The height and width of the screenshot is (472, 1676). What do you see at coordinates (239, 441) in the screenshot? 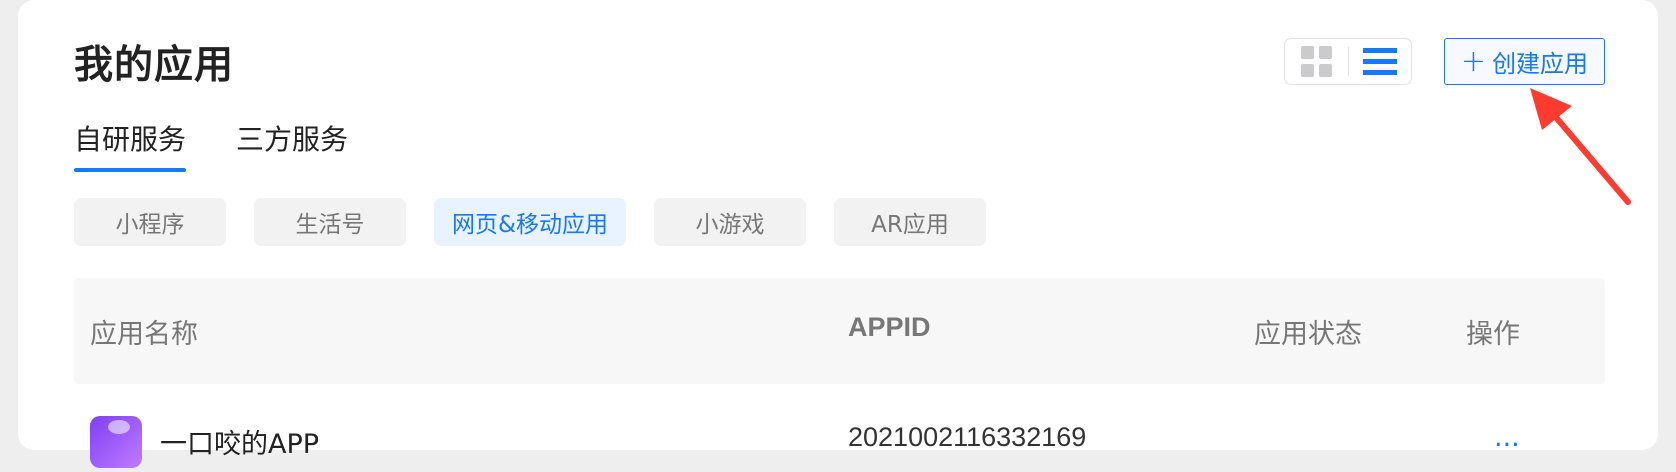
I see `app-name: 一口咬的APP` at bounding box center [239, 441].